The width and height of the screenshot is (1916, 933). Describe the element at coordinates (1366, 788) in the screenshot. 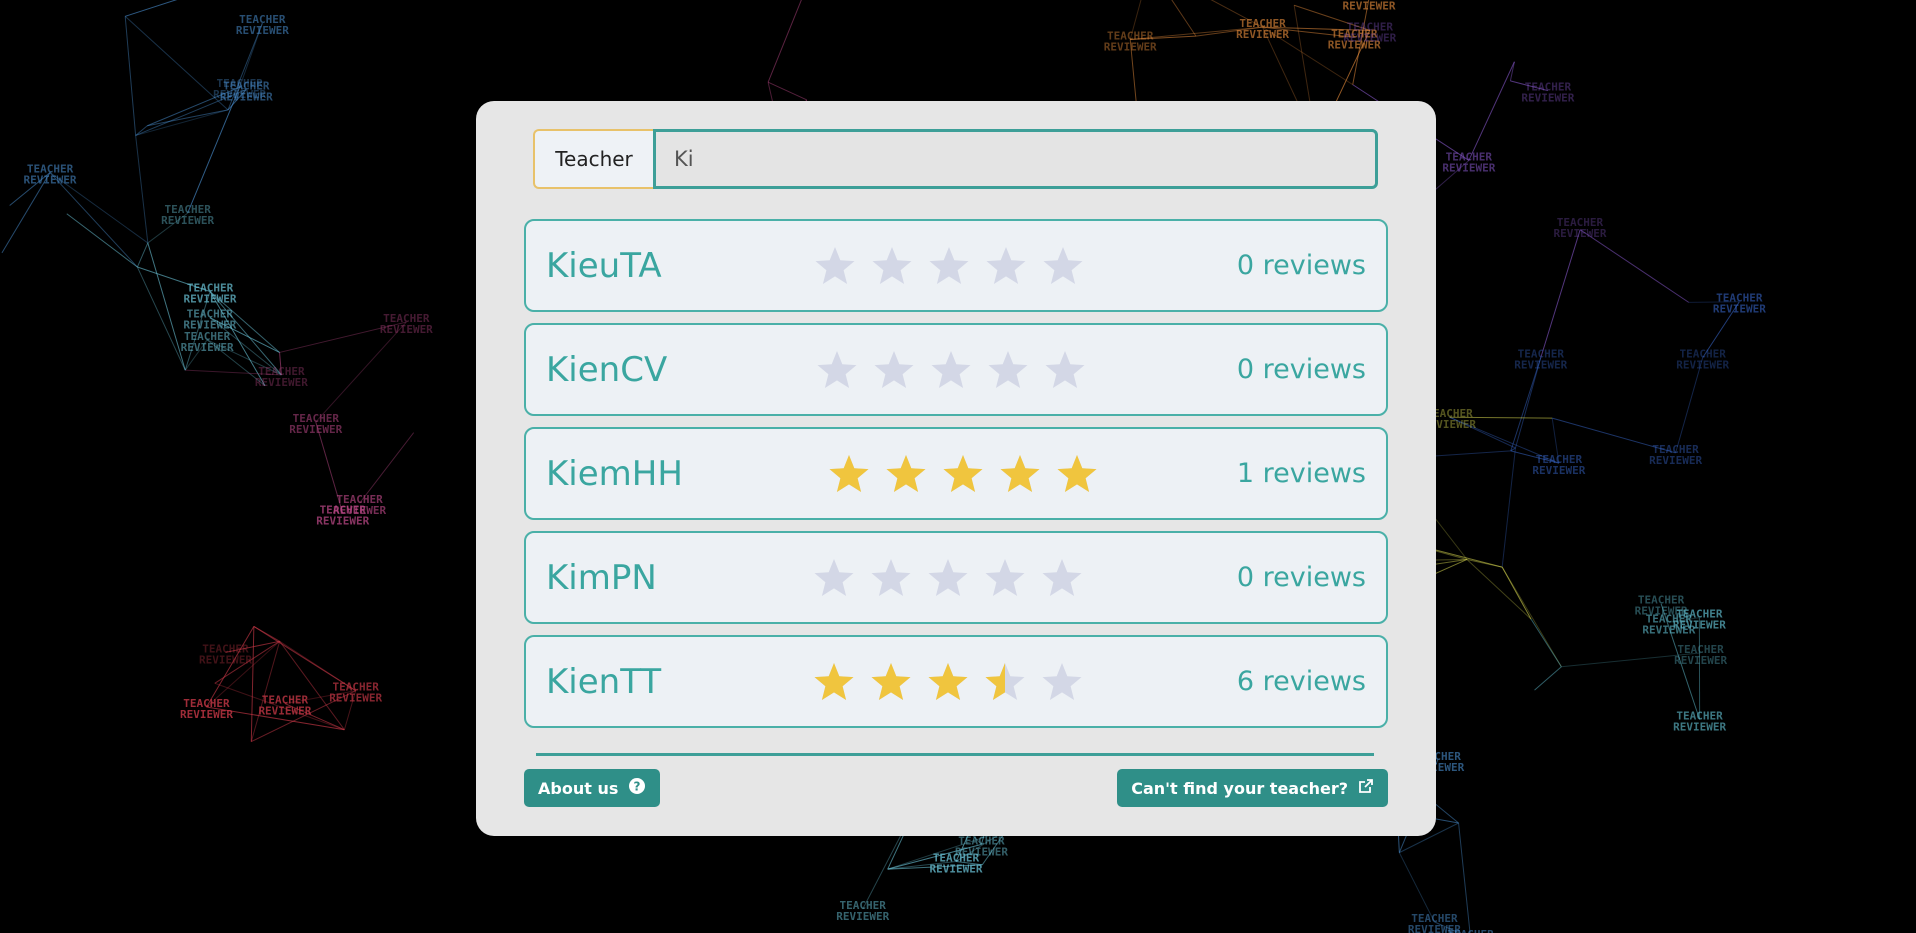

I see `external-link-icon` at that location.